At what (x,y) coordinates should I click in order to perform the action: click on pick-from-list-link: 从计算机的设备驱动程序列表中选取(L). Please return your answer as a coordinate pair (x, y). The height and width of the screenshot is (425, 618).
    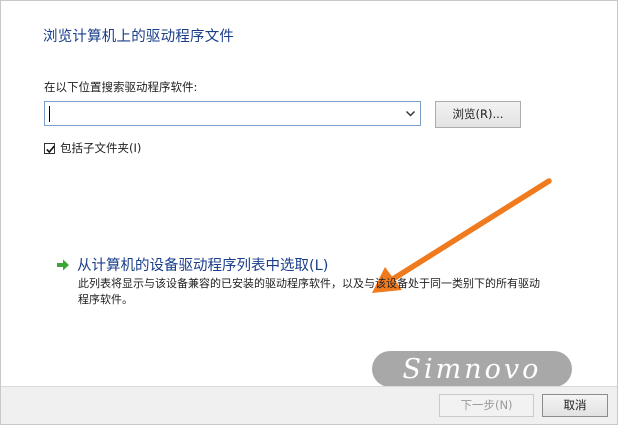
    Looking at the image, I should click on (192, 264).